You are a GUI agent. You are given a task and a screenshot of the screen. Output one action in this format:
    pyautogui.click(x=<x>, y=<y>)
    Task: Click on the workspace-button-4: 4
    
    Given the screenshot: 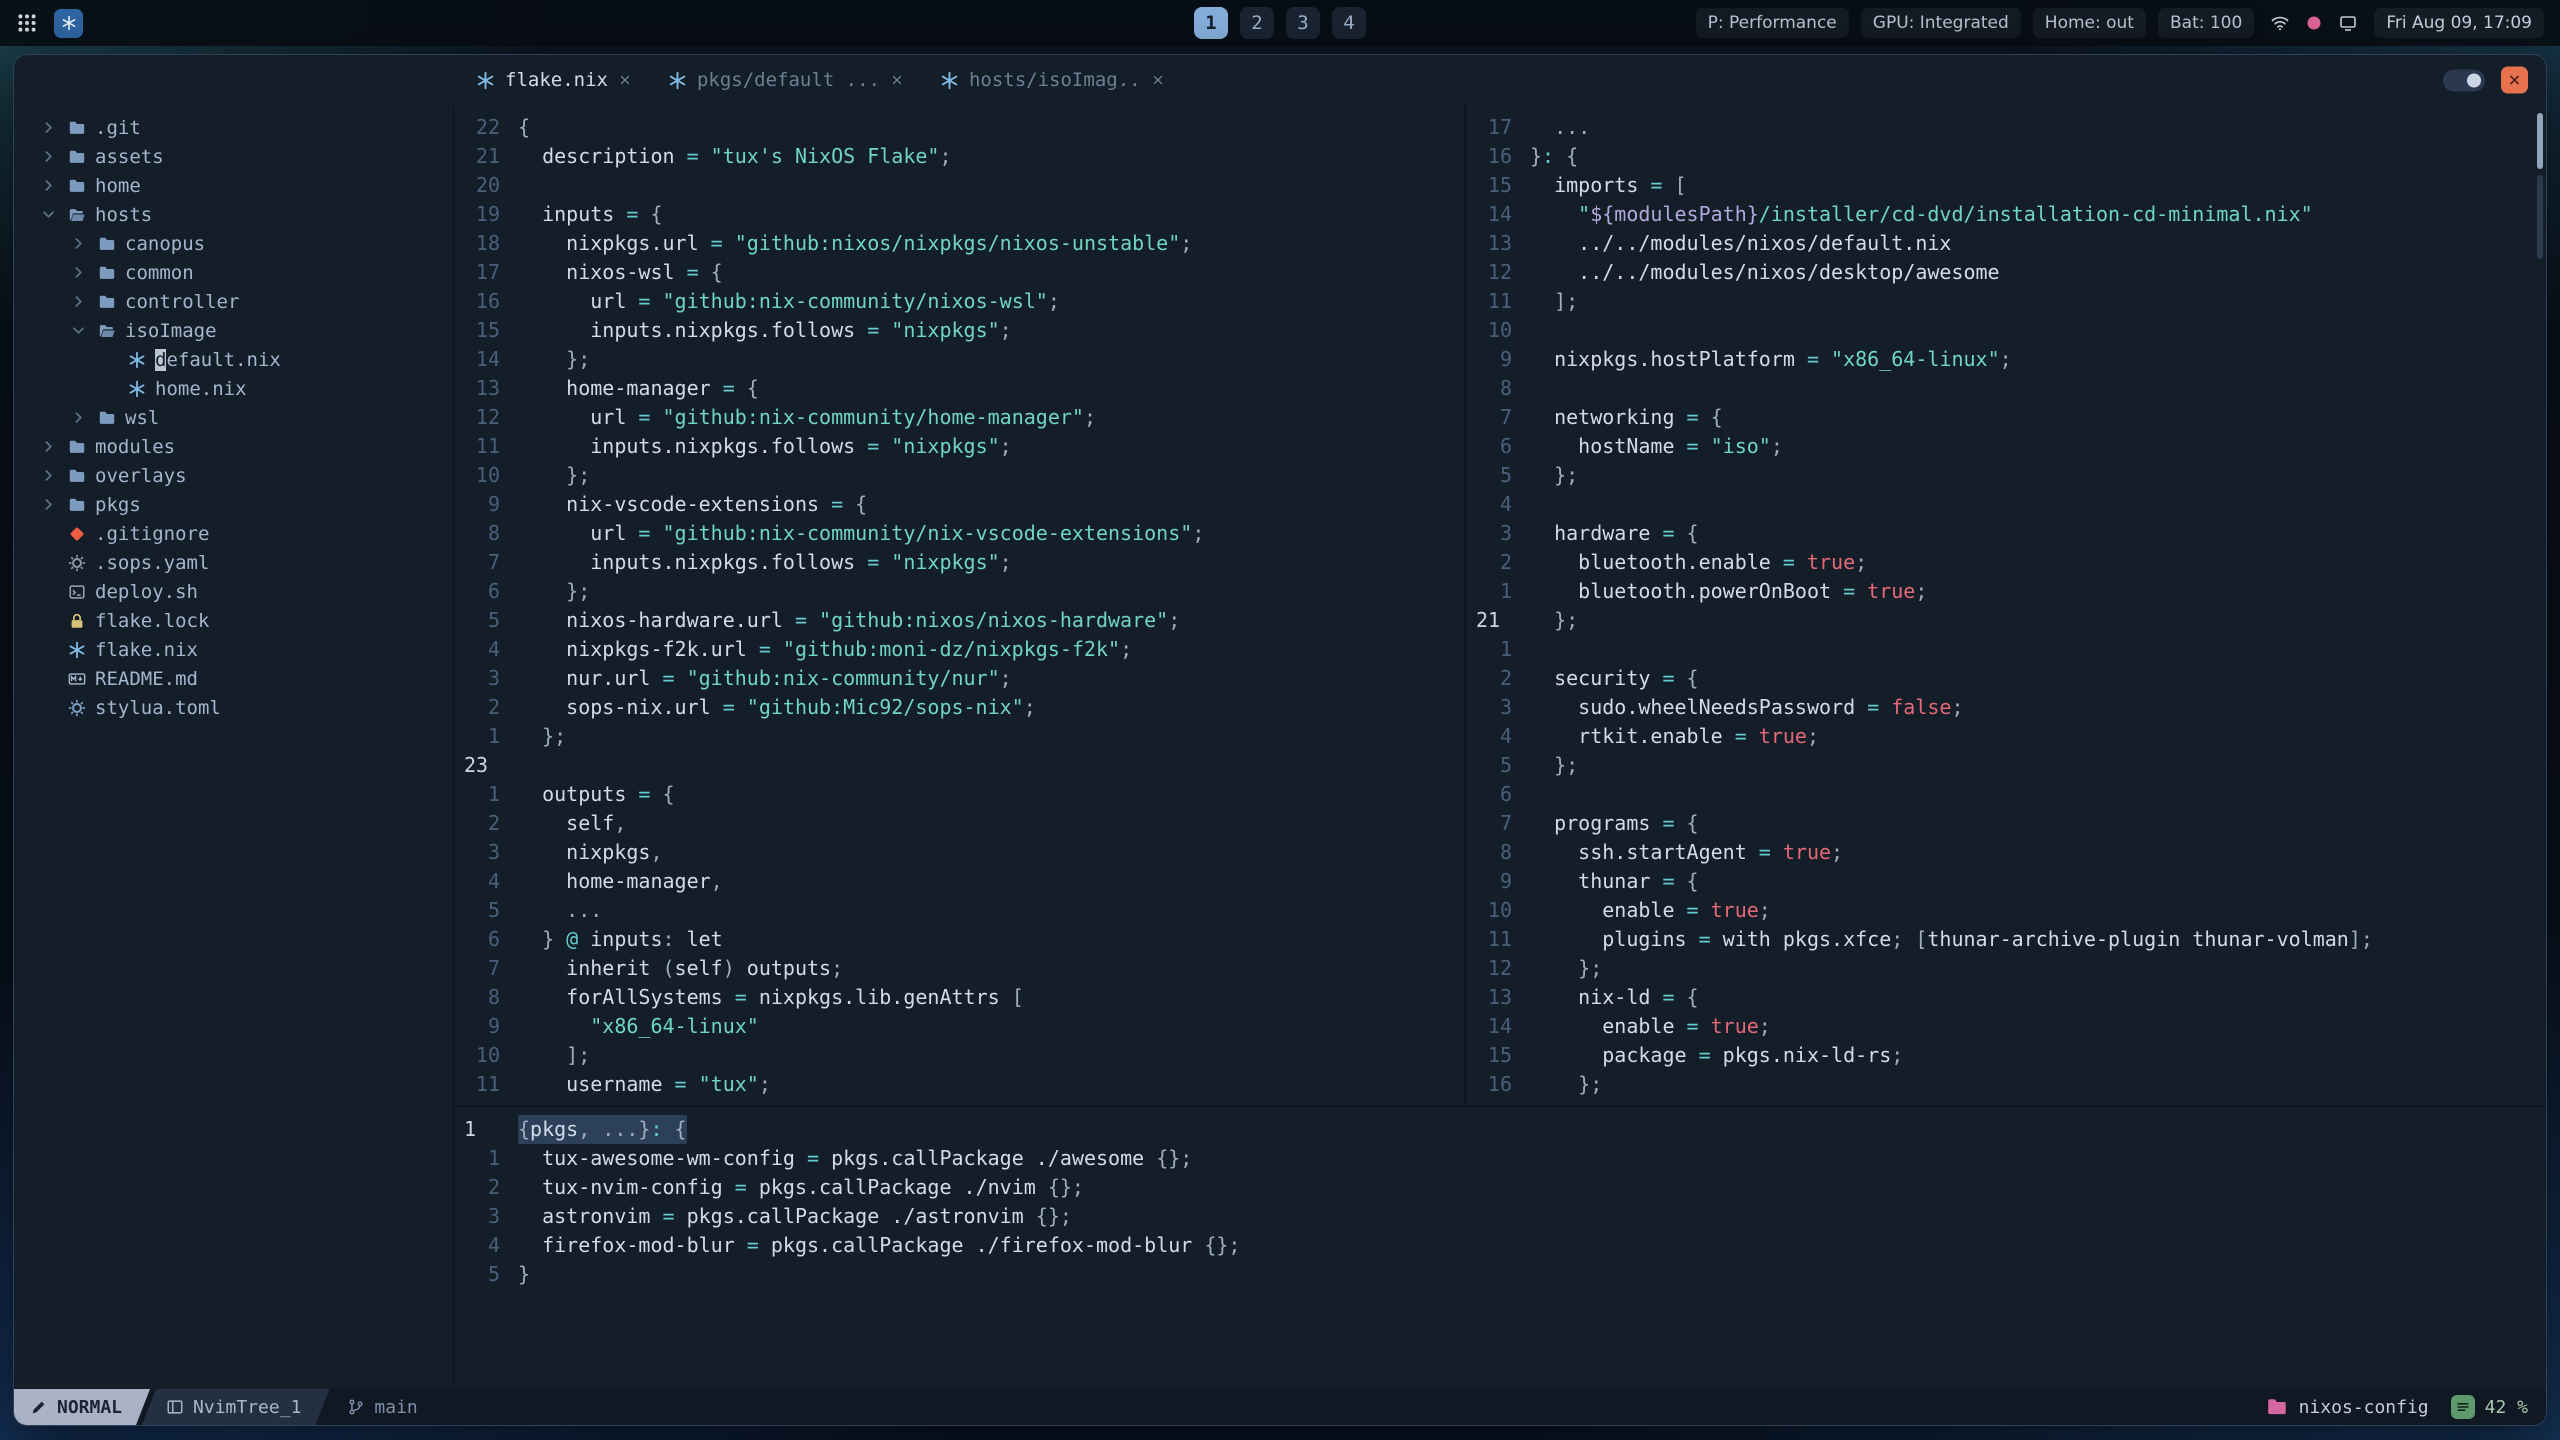 What is the action you would take?
    pyautogui.click(x=1349, y=23)
    